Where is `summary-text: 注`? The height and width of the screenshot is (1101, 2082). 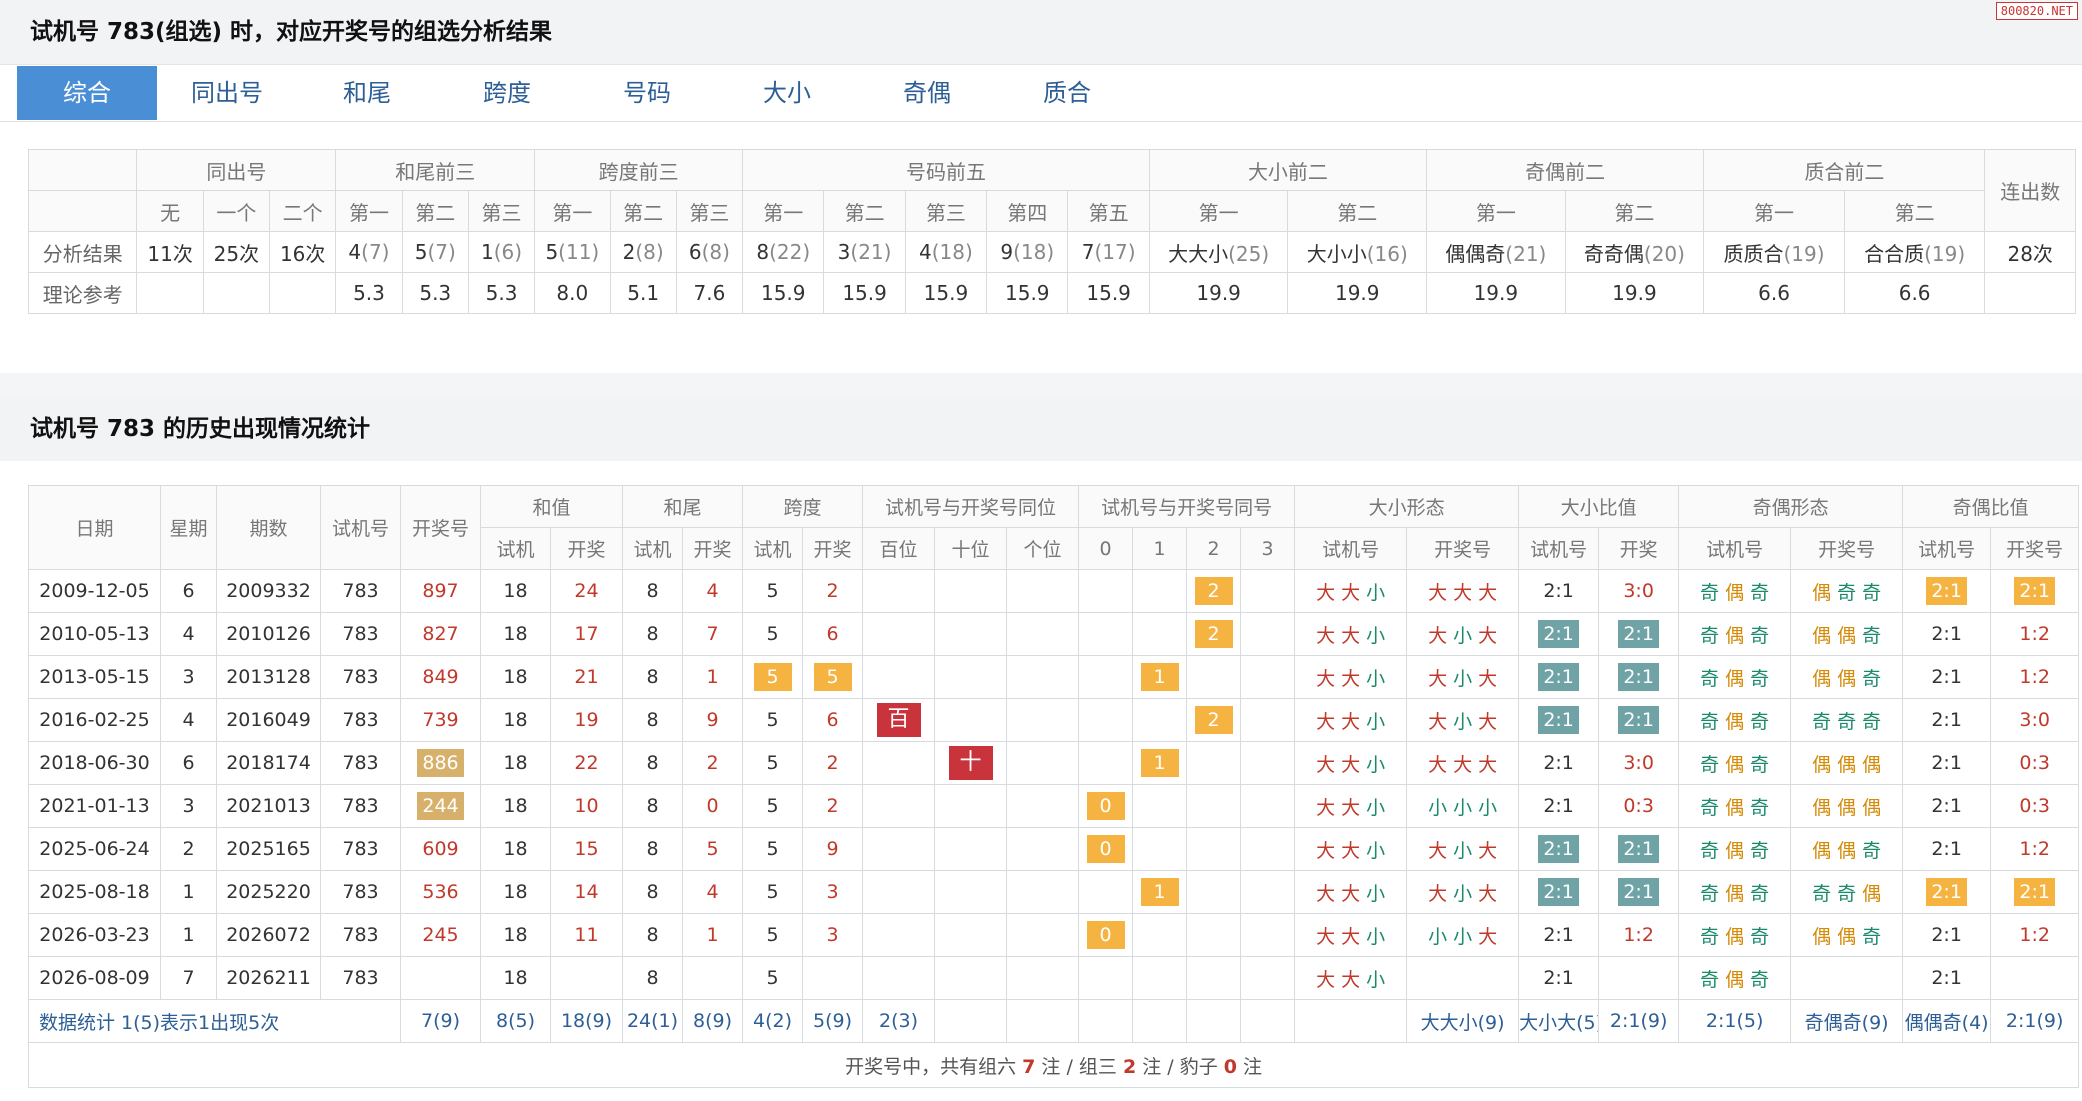 summary-text: 注 is located at coordinates (1249, 1066).